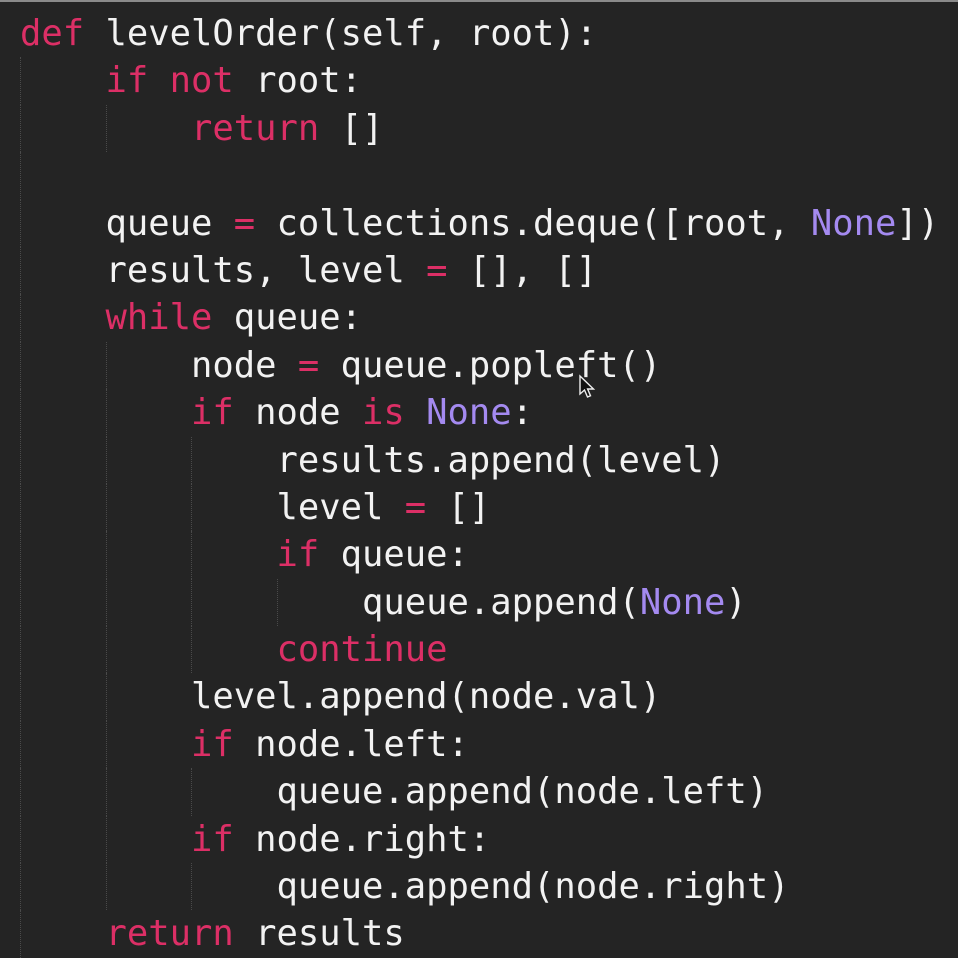  I want to click on code-line: if node is None:, so click(479, 413).